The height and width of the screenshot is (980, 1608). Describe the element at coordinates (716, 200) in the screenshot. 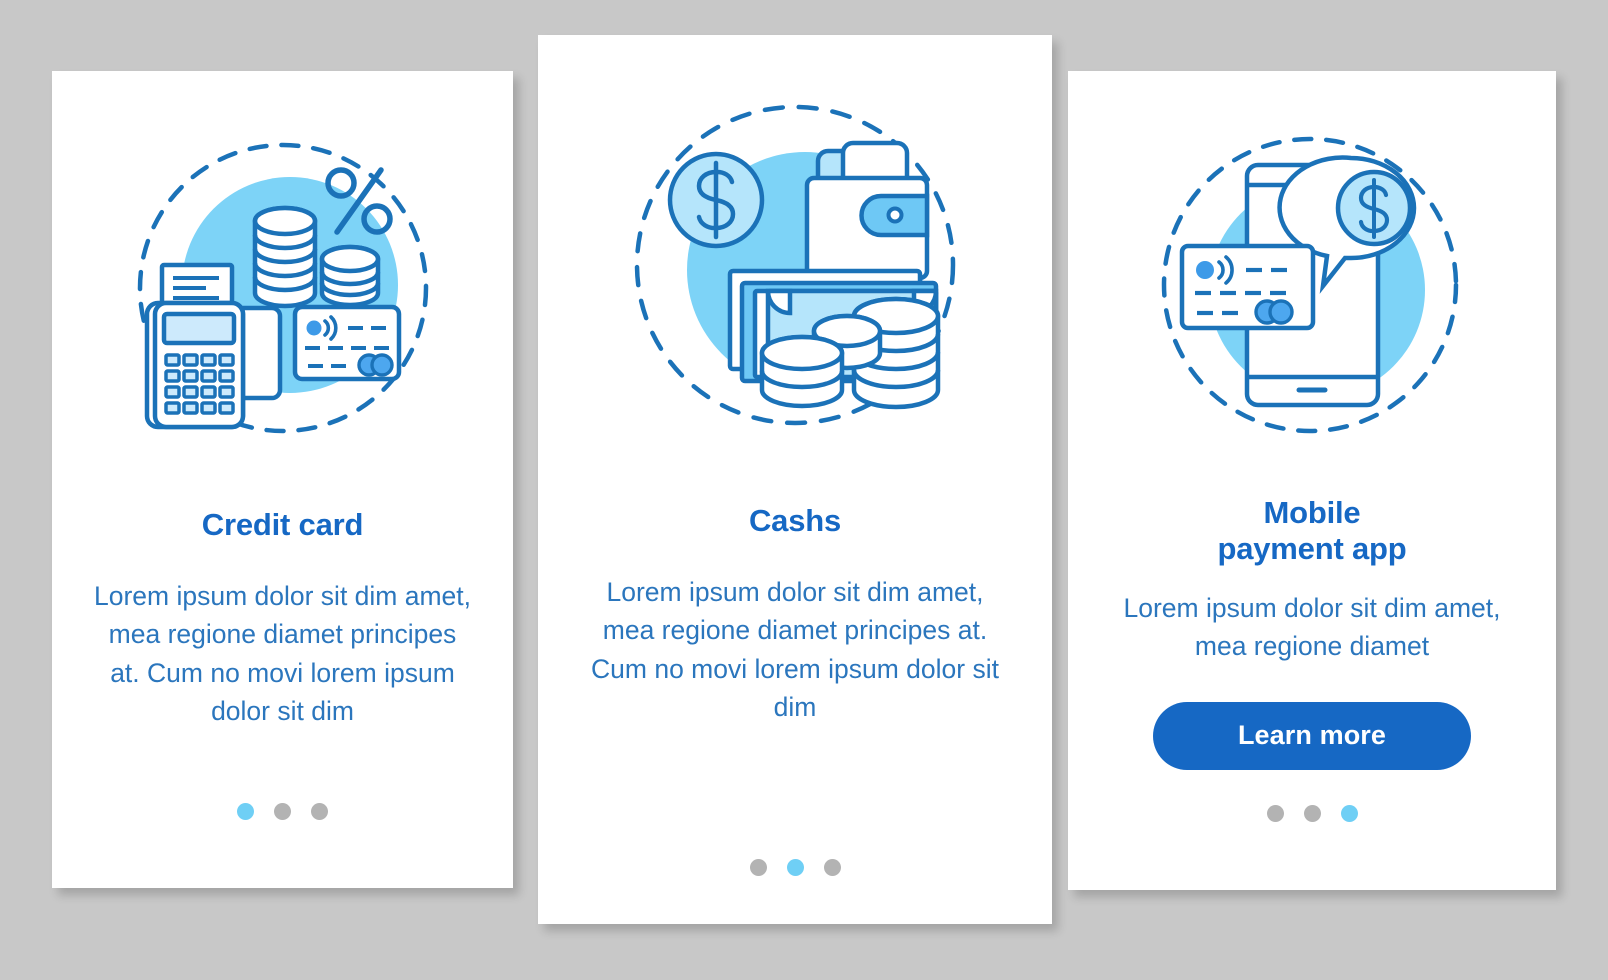

I see `dollar-coin` at that location.